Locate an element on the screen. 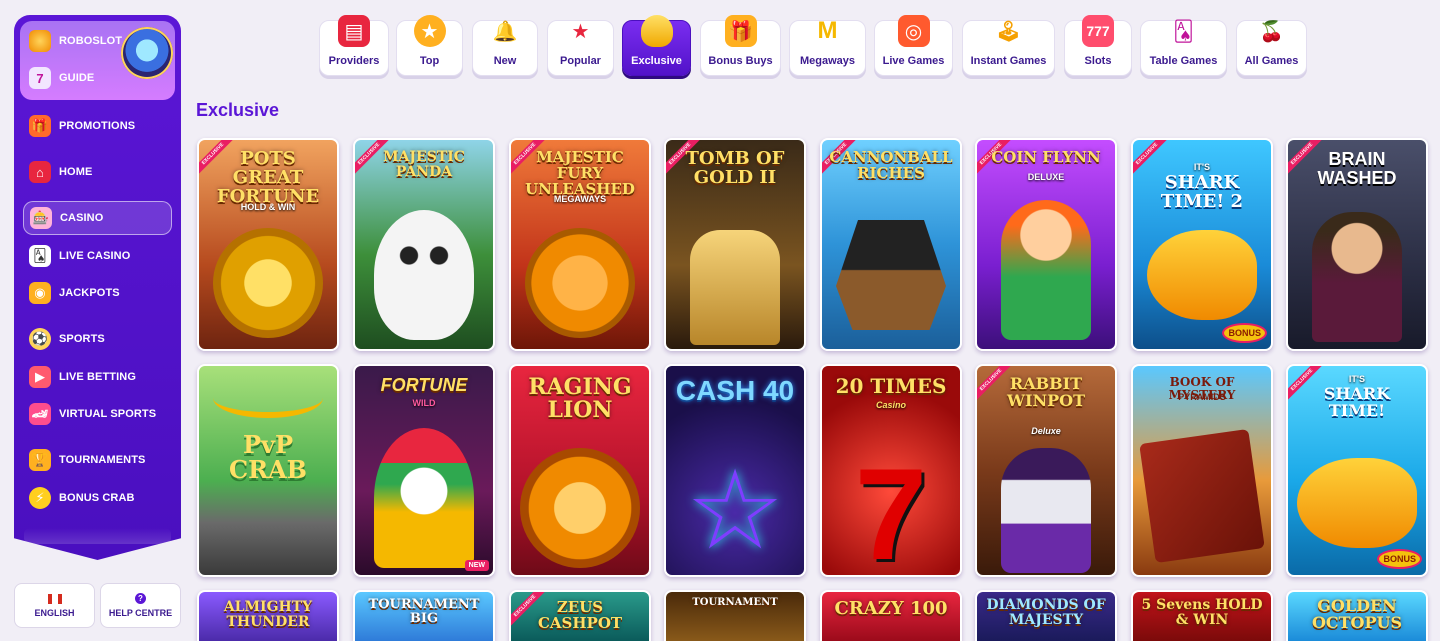 This screenshot has width=1440, height=641. tab-top: ★ Top is located at coordinates (429, 45).